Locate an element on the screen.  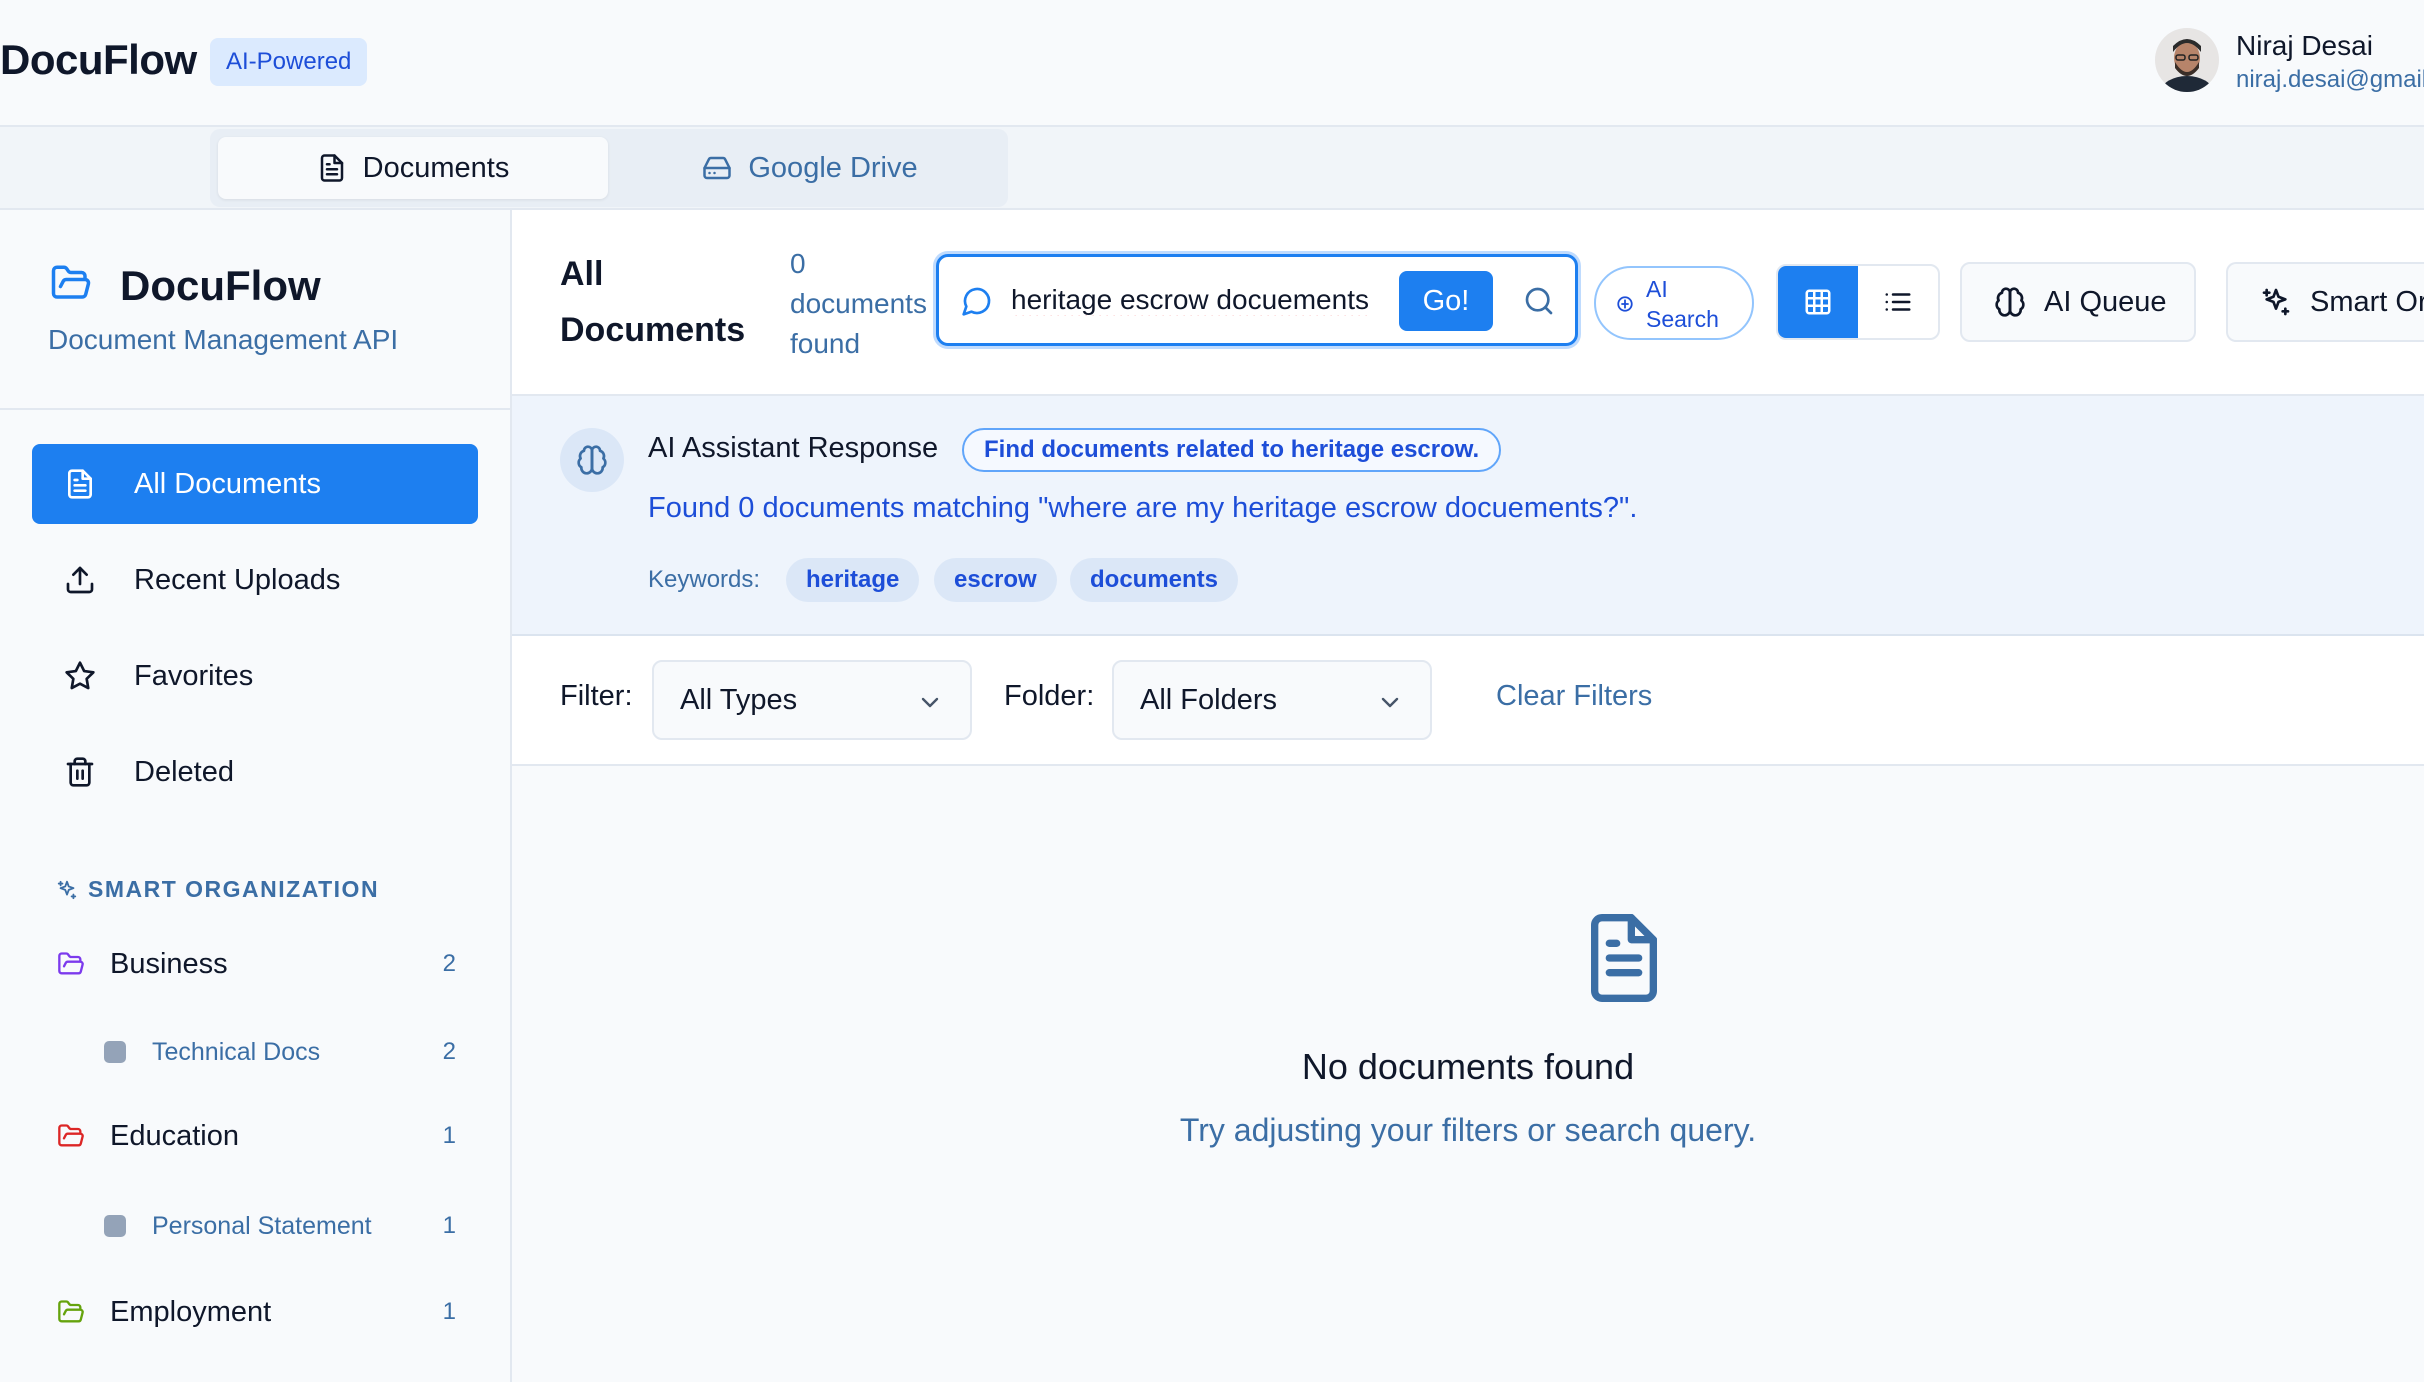
ai-brain-badge is located at coordinates (592, 460).